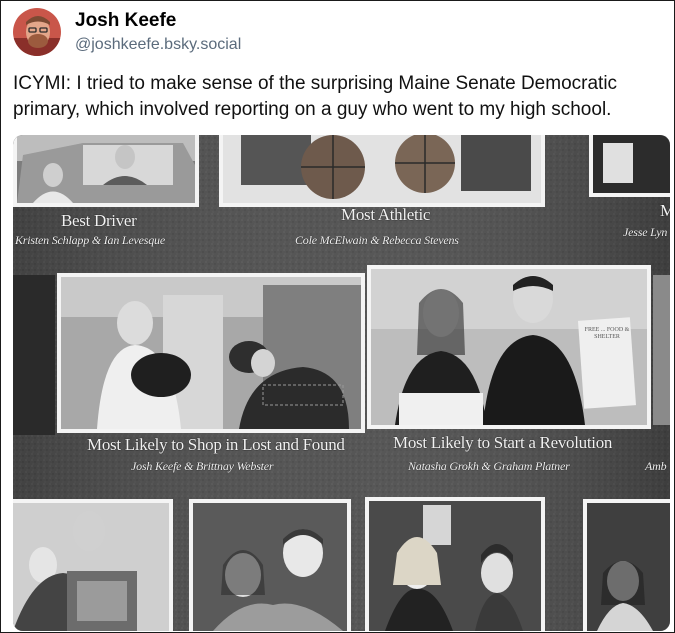 This screenshot has height=633, width=675. Describe the element at coordinates (99, 220) in the screenshot. I see `caption-title: Best Driver` at that location.